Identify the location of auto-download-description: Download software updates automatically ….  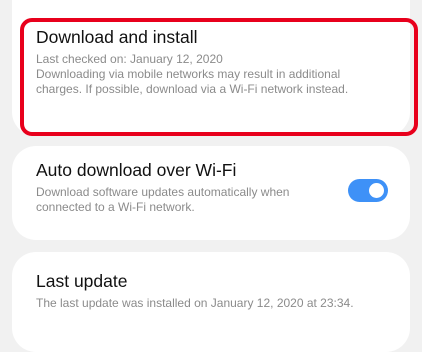
(163, 199).